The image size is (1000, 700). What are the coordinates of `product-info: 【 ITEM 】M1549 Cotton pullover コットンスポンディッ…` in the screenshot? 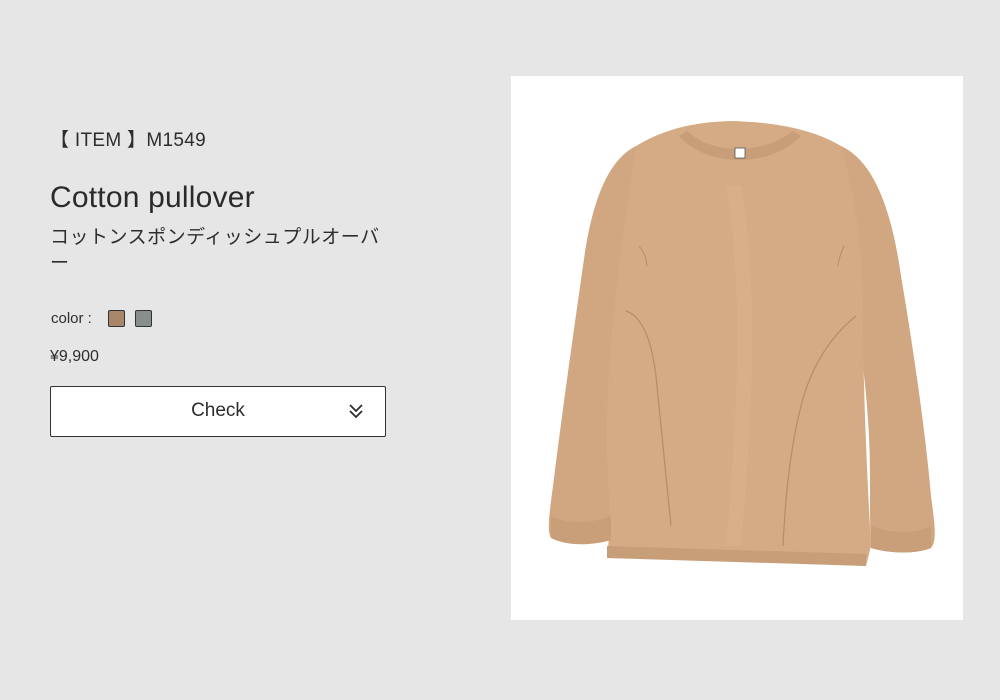 It's located at (220, 248).